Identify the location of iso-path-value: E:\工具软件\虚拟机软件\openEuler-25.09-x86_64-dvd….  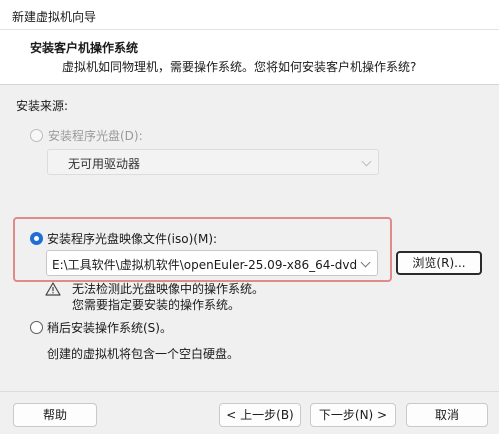
(204, 265).